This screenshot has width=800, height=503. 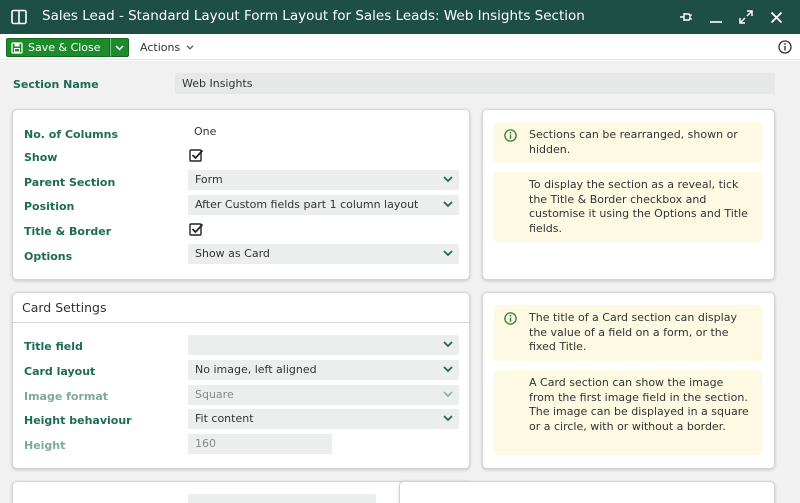 I want to click on minimize-button, so click(x=716, y=17).